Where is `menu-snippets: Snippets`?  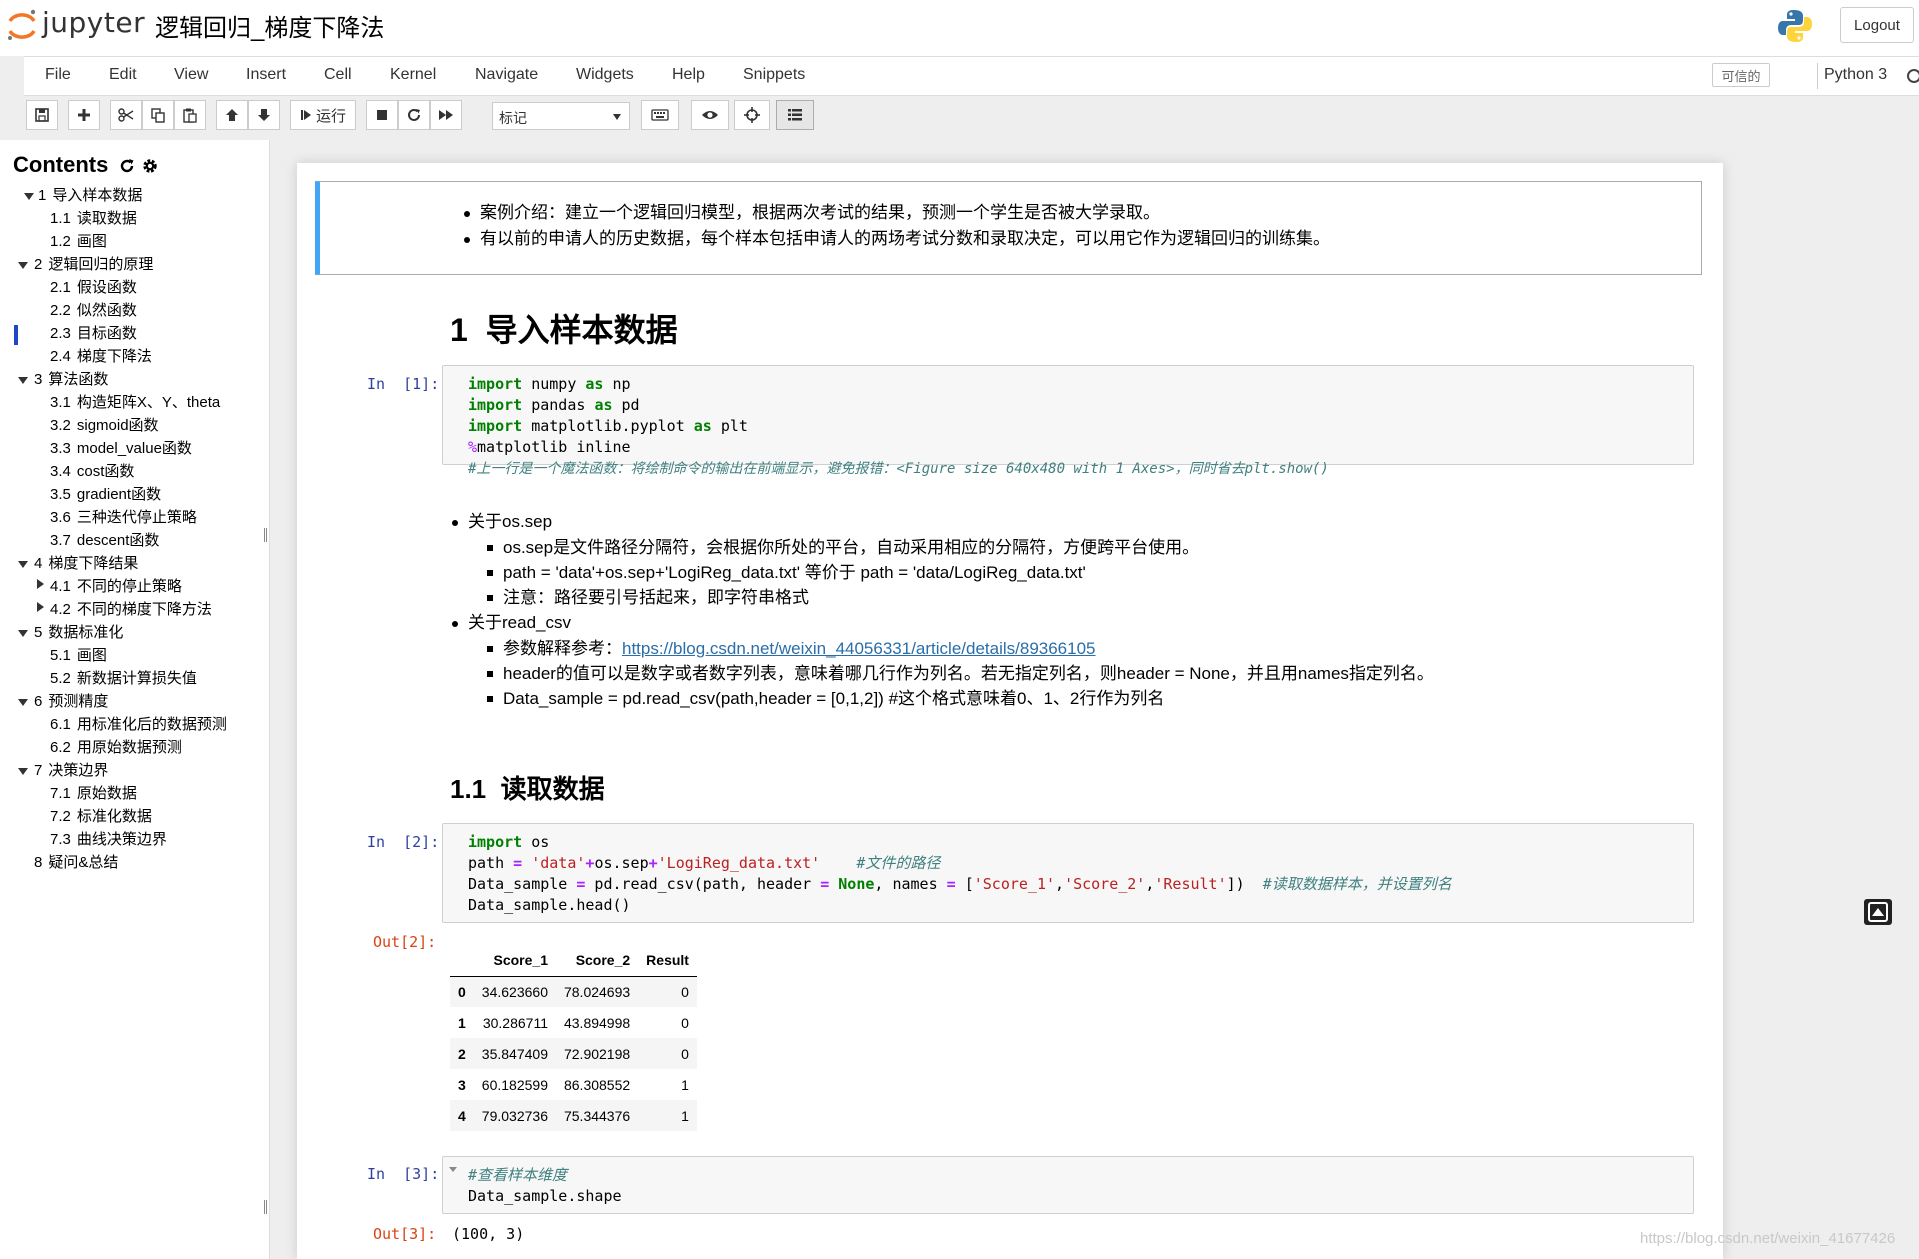 menu-snippets: Snippets is located at coordinates (774, 75).